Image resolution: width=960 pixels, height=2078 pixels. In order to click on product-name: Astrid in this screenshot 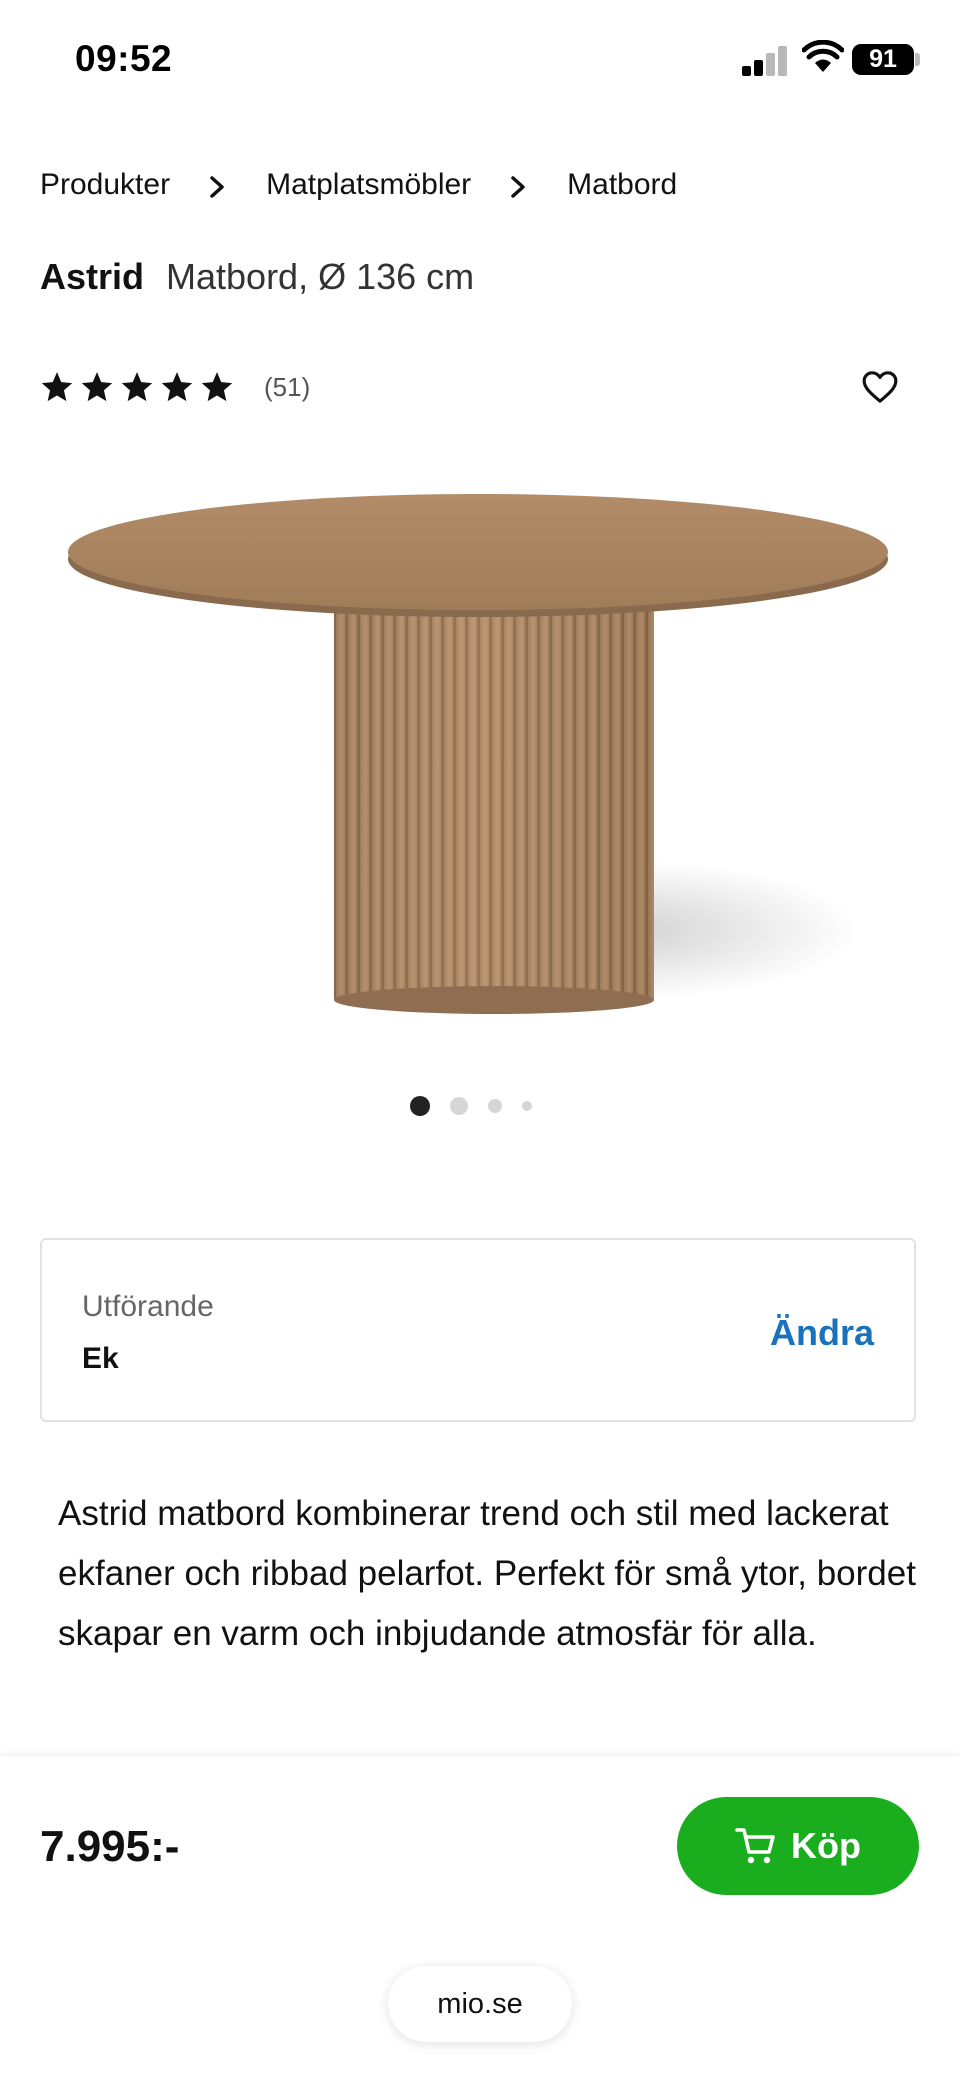, I will do `click(92, 276)`.